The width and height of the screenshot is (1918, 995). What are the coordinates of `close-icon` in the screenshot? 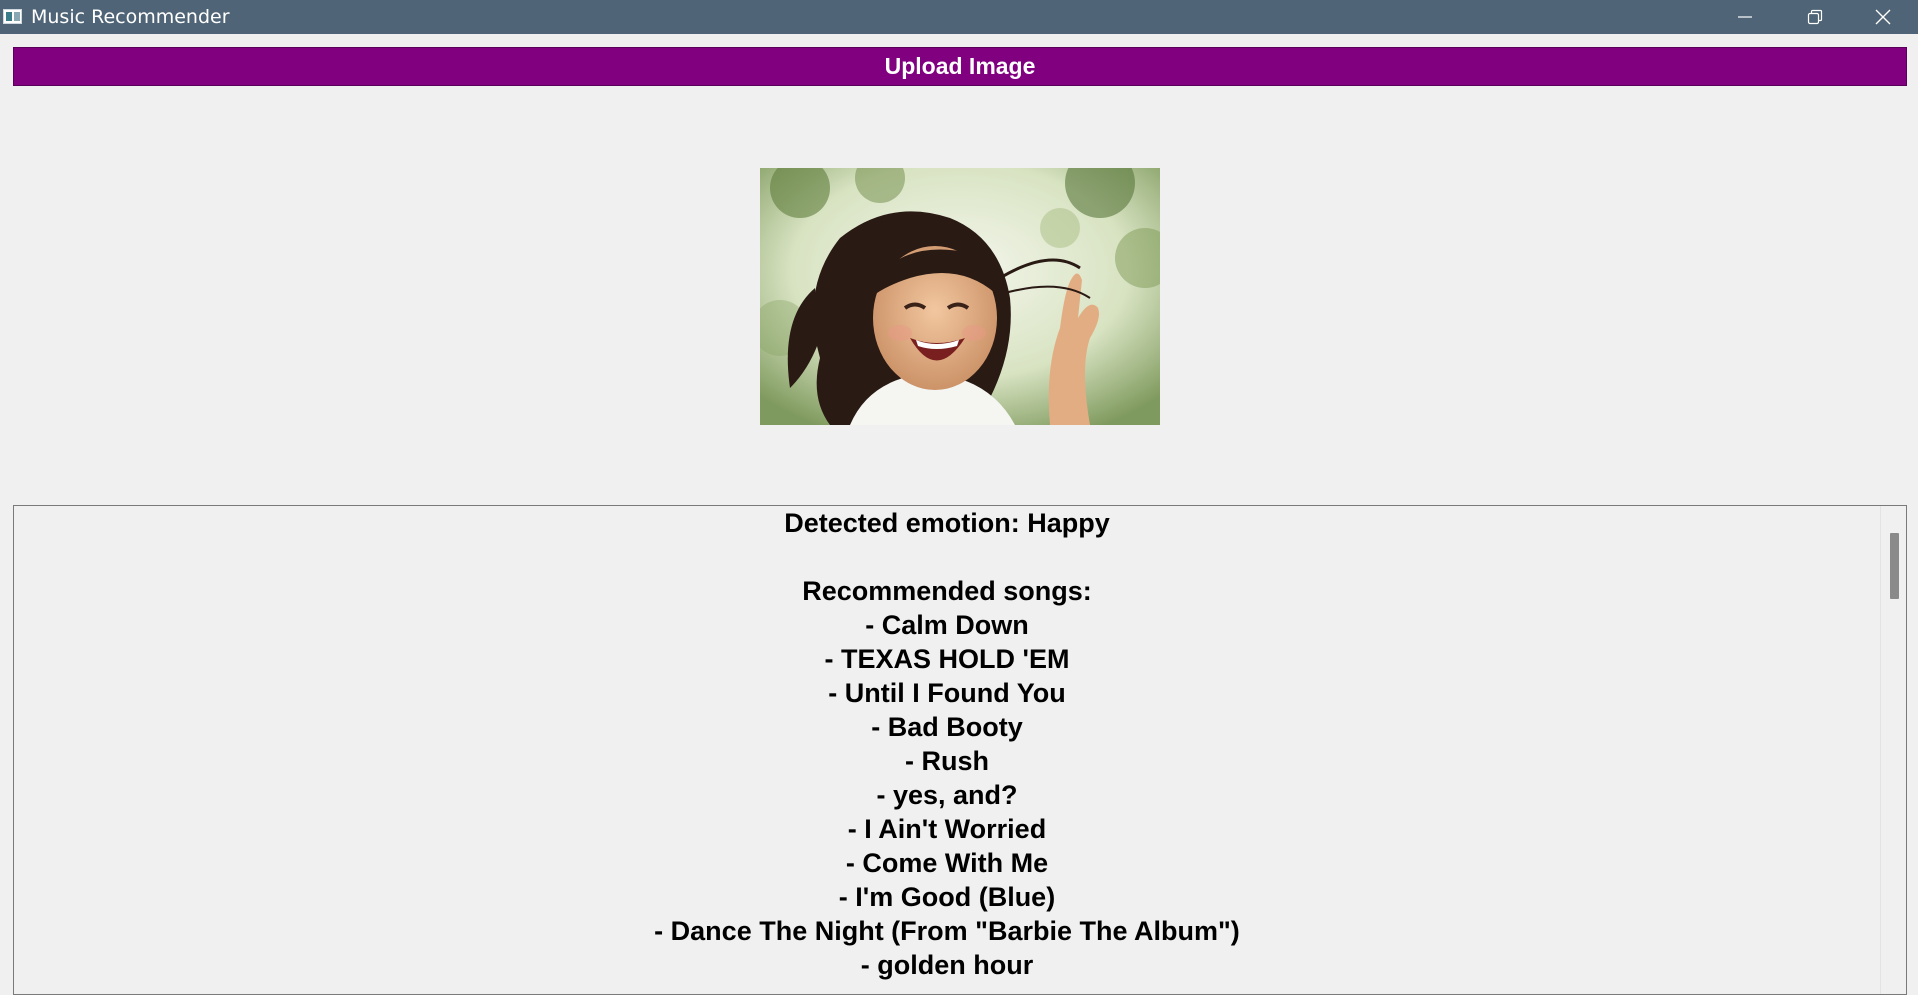 It's located at (1883, 17).